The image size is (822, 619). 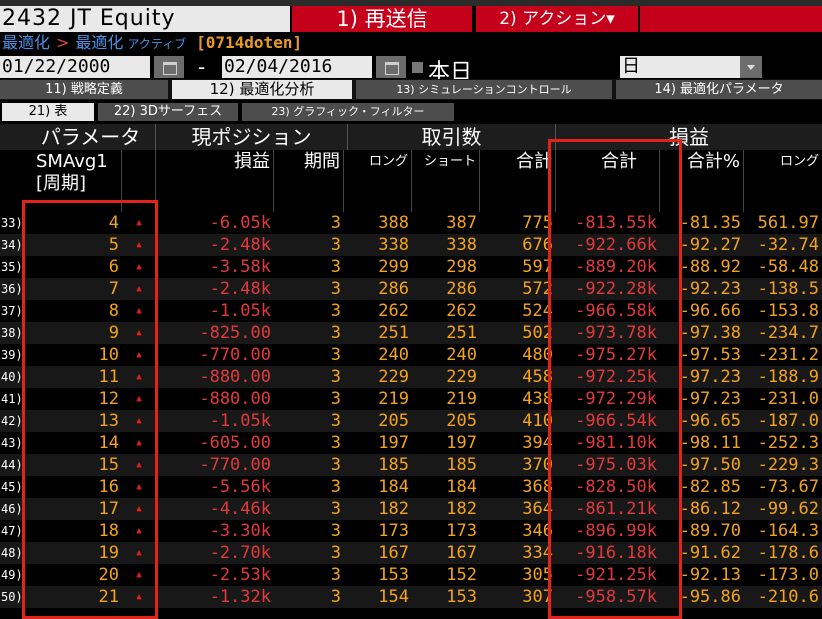 What do you see at coordinates (74, 181) in the screenshot?
I see `column-sma: SMAvg1 [周期]` at bounding box center [74, 181].